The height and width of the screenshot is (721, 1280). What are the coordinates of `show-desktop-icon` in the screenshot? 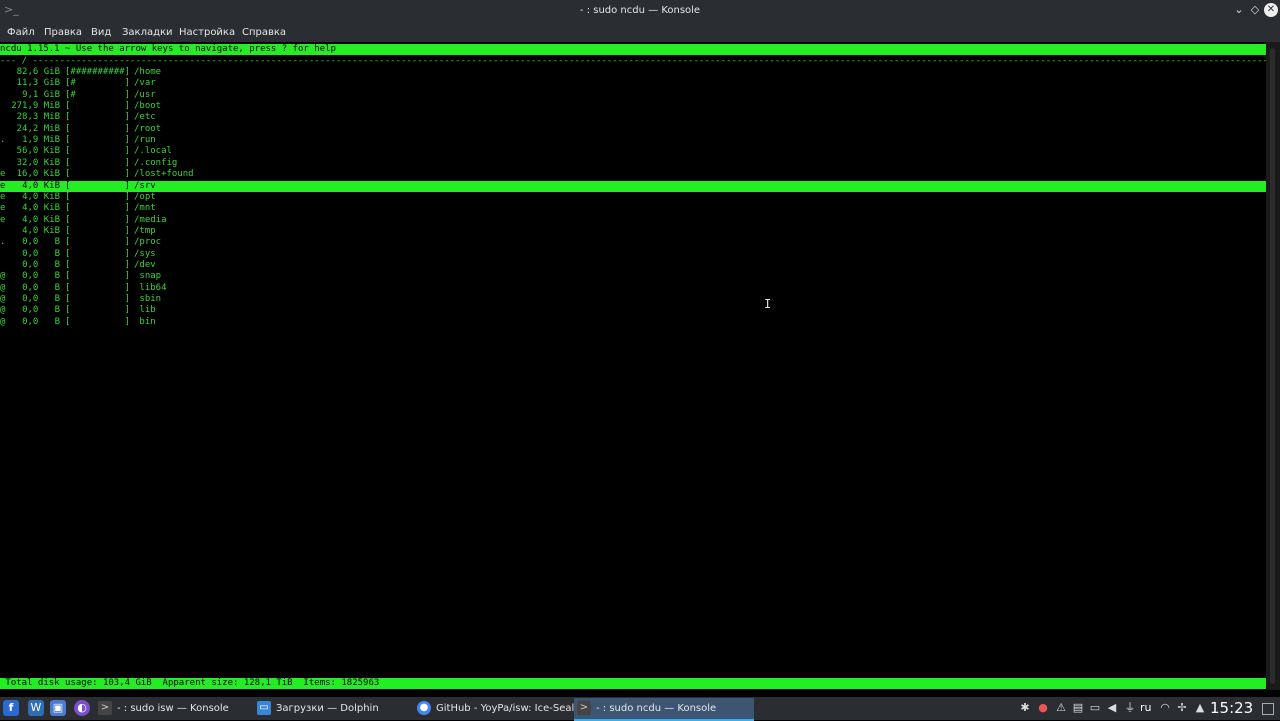 It's located at (1268, 709).